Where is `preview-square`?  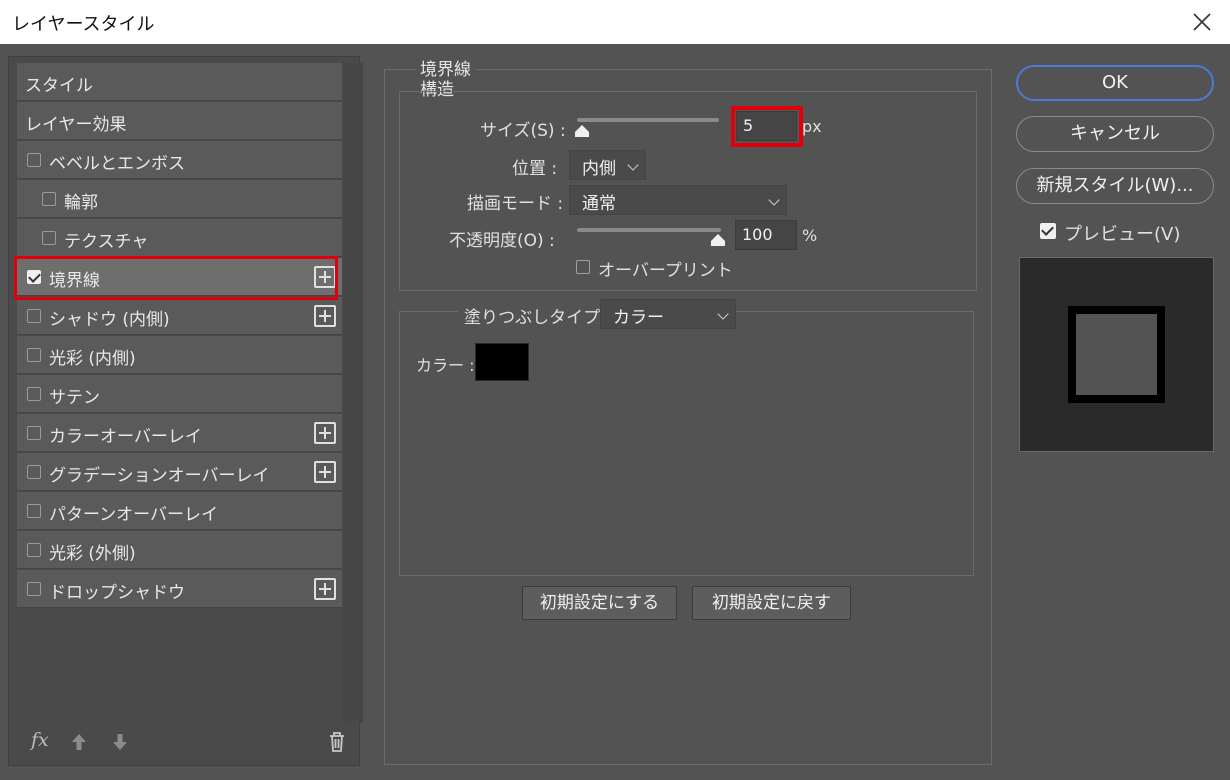 preview-square is located at coordinates (1116, 354).